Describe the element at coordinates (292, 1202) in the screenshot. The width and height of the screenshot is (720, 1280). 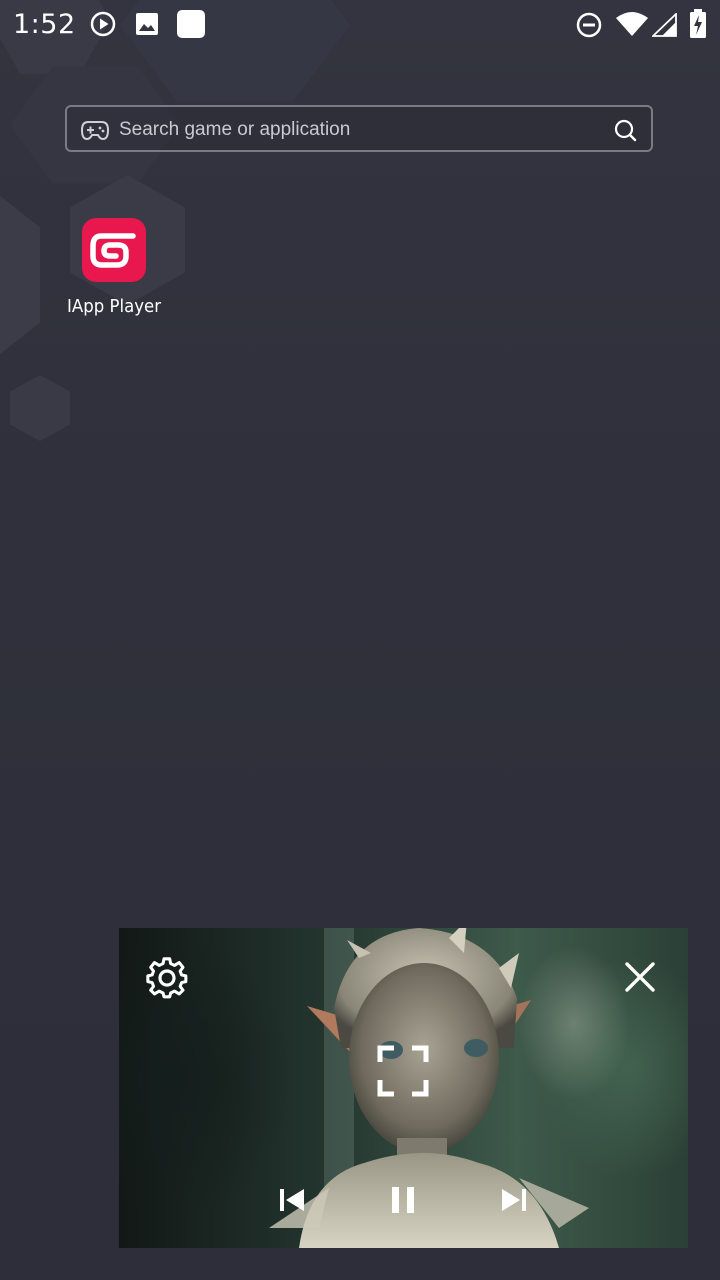
I see `skip-previous-icon` at that location.